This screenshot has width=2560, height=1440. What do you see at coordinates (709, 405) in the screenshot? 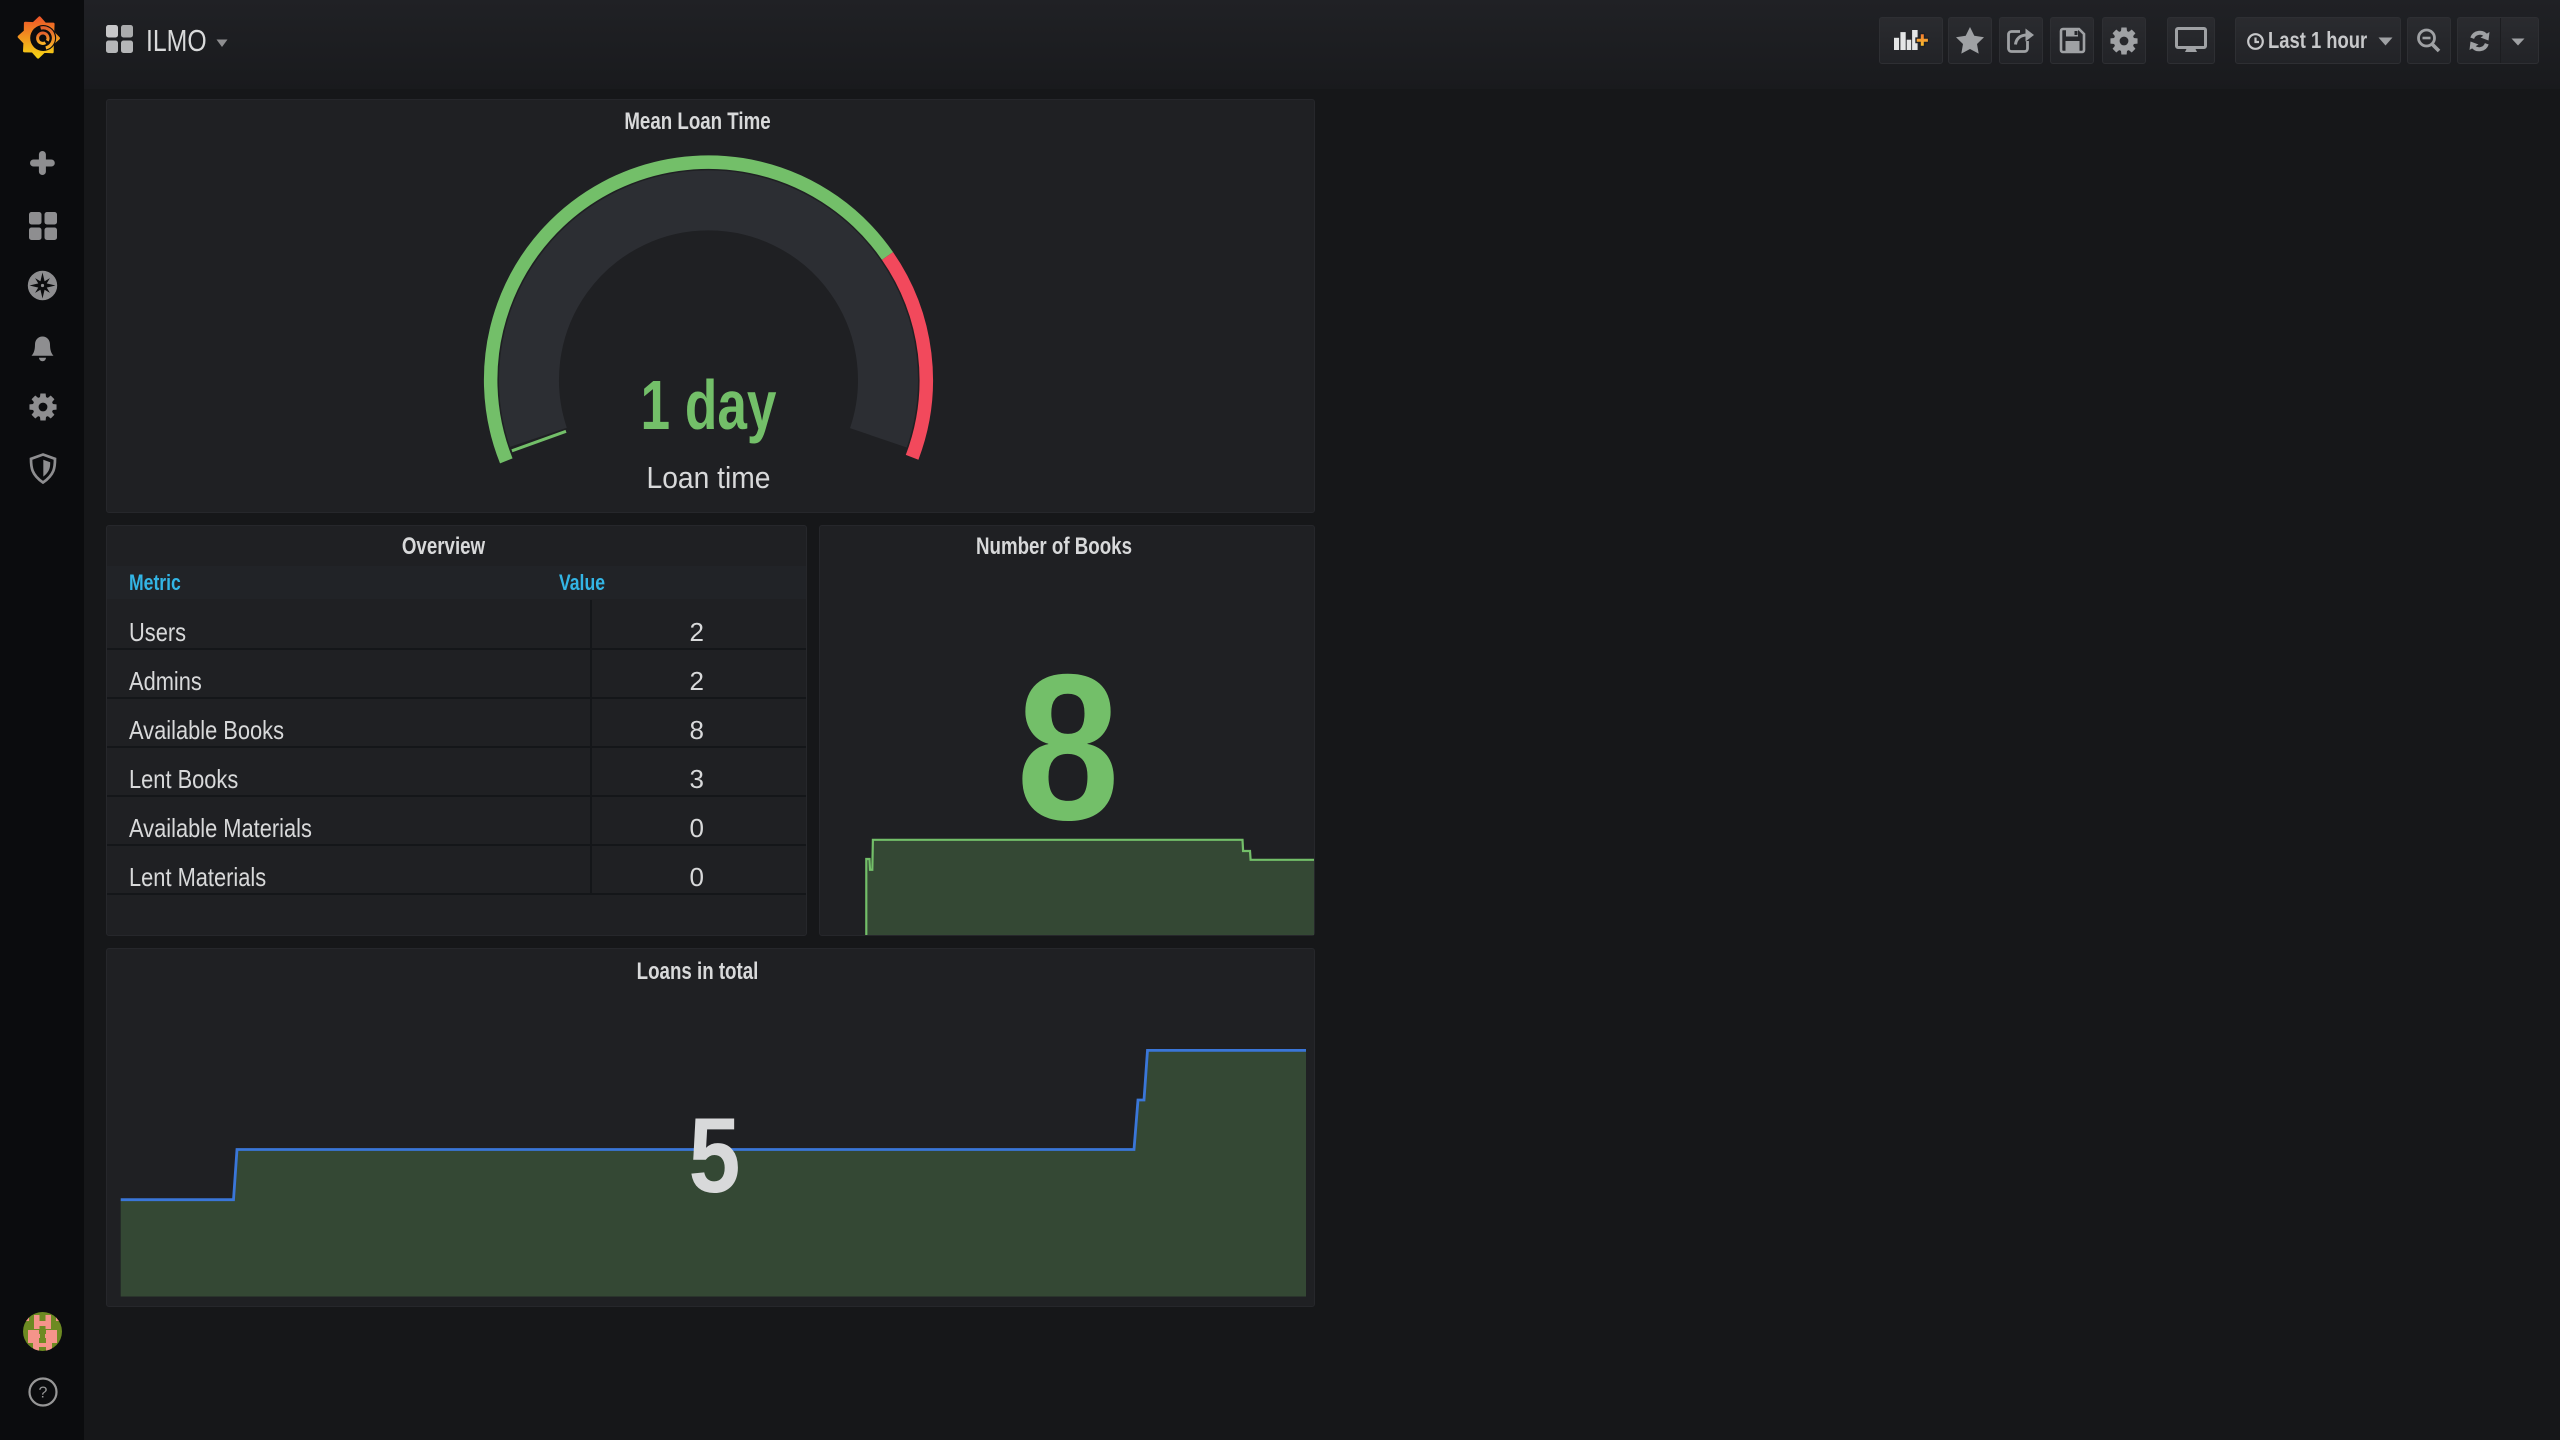
I see `svg-text: 1 day` at bounding box center [709, 405].